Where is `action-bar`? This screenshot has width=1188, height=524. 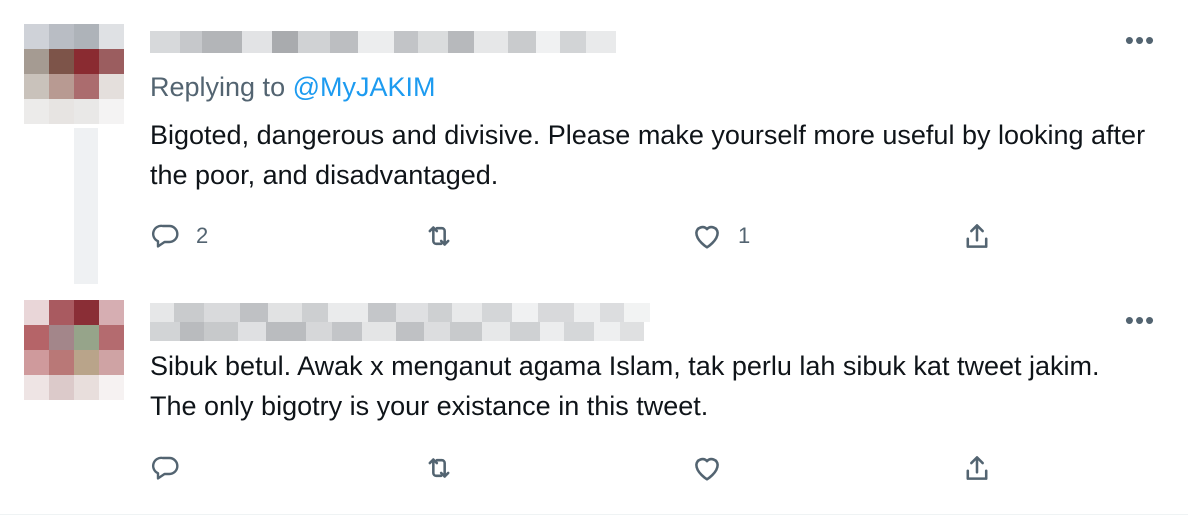 action-bar is located at coordinates (600, 468).